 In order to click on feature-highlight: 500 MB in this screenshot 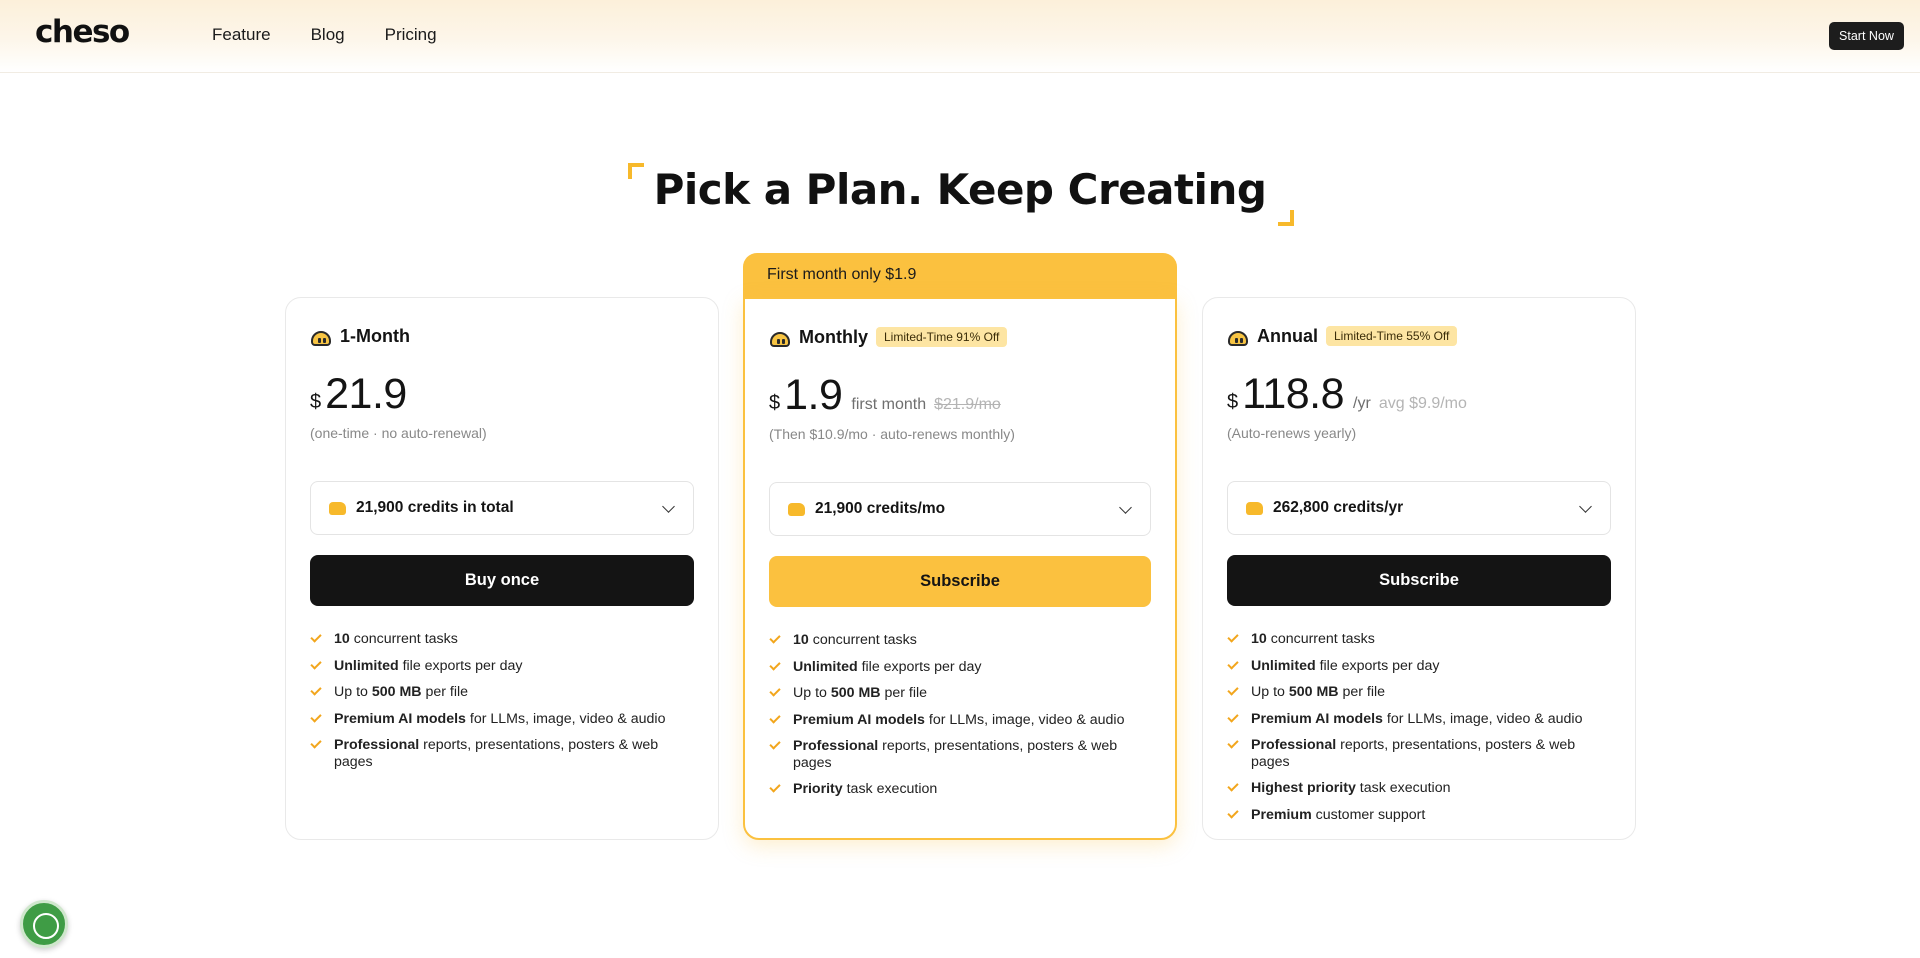, I will do `click(1313, 692)`.